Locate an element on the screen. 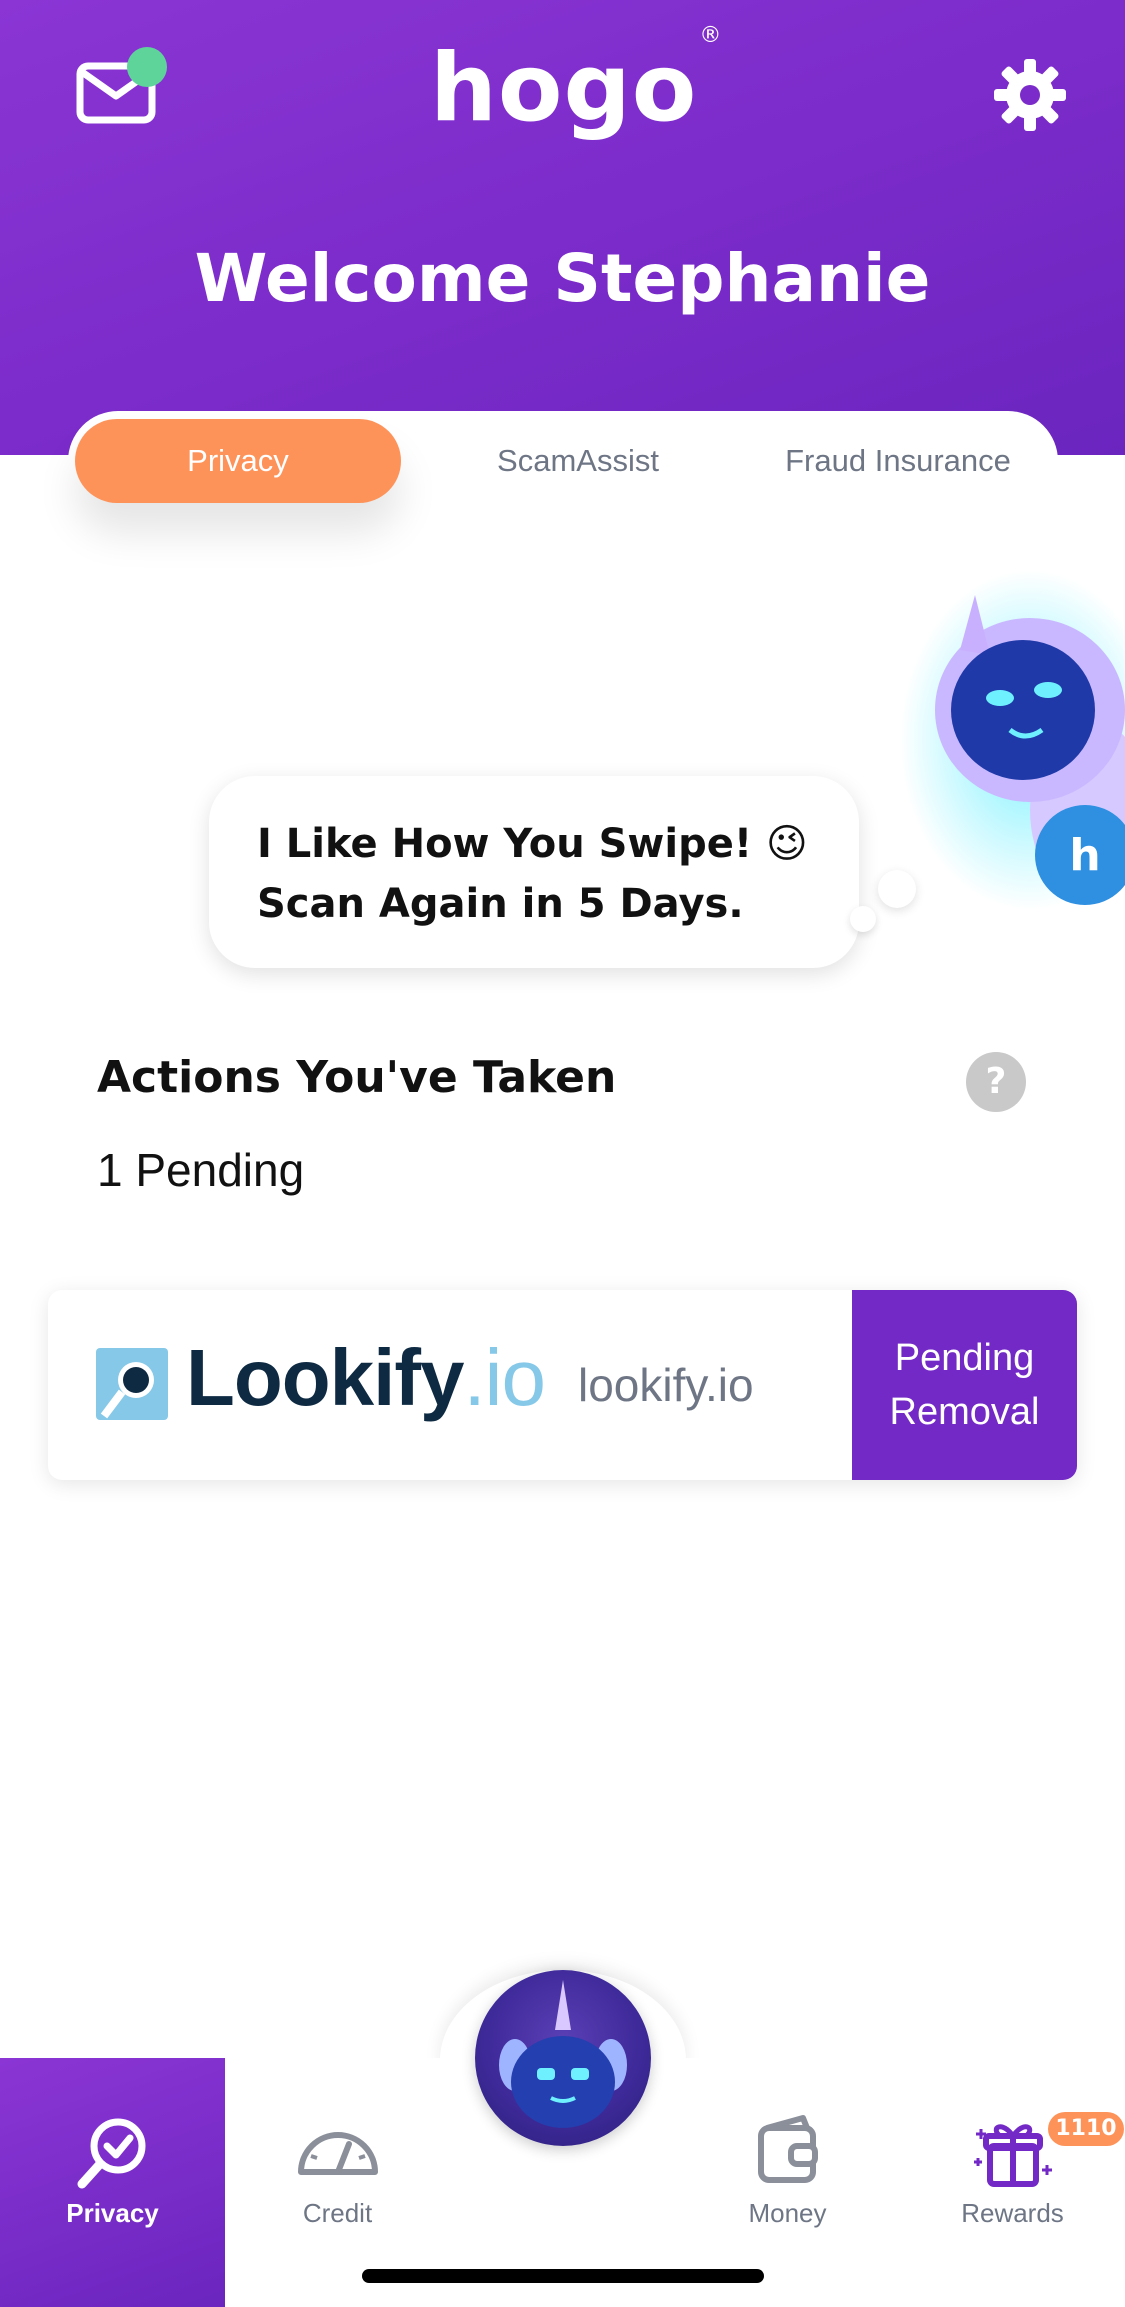 Image resolution: width=1125 pixels, height=2307 pixels. actions-title: Actions You've Taken is located at coordinates (357, 1077).